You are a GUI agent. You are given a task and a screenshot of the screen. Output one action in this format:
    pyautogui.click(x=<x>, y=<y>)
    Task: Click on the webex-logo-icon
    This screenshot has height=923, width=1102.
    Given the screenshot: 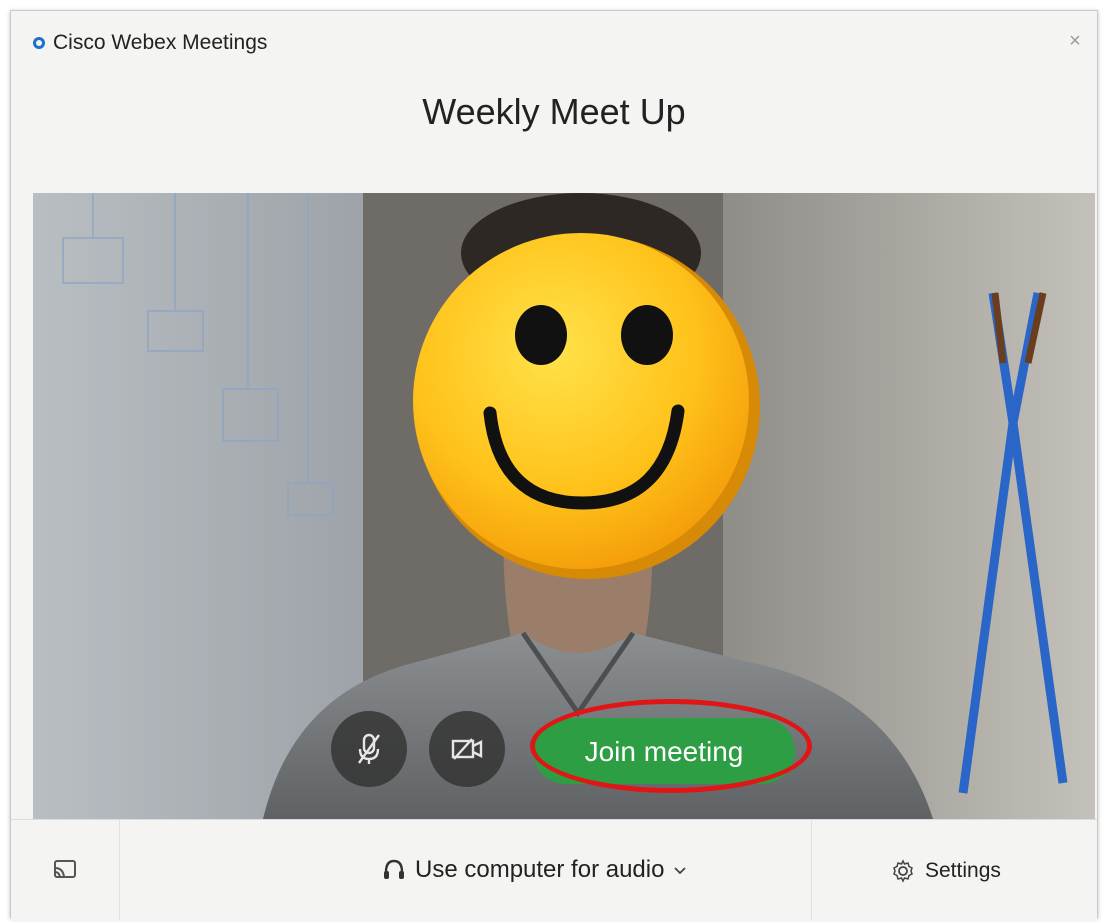 What is the action you would take?
    pyautogui.click(x=39, y=43)
    